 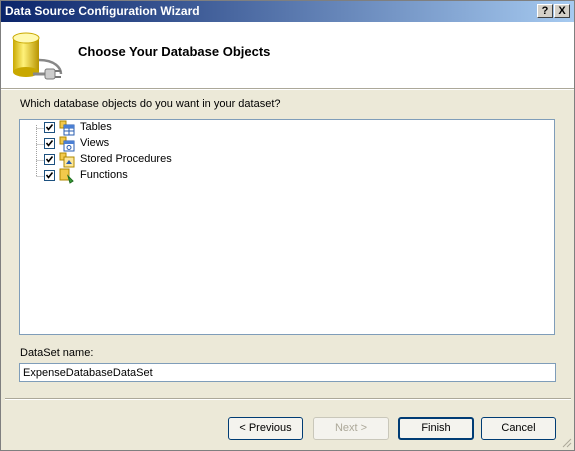 I want to click on wizard-header: Choose Your Database Objects, so click(x=287, y=55).